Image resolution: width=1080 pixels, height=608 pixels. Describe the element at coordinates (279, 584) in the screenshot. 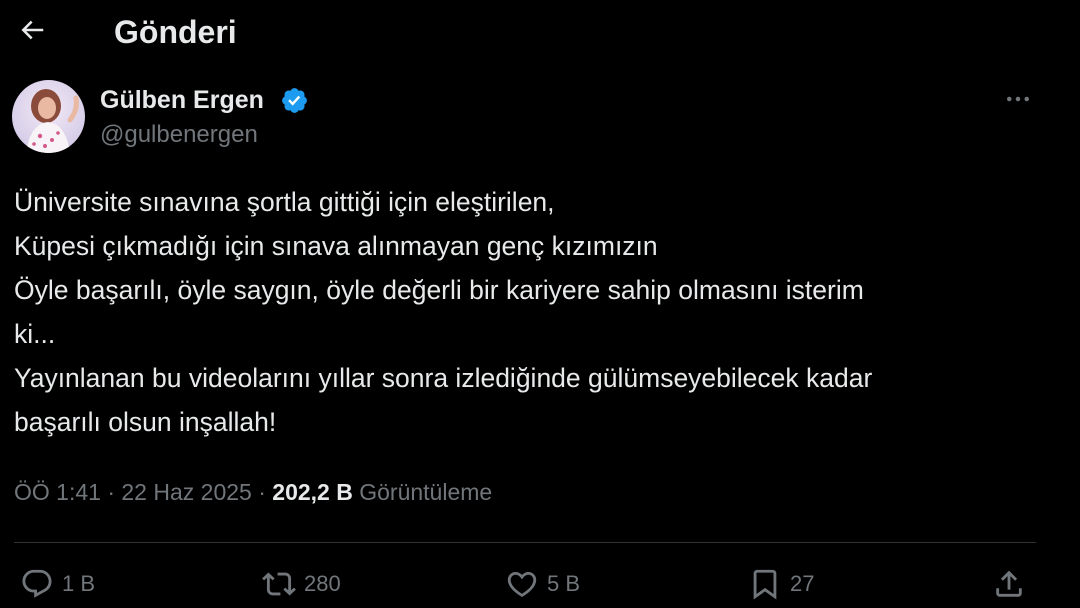

I see `repost-icon` at that location.